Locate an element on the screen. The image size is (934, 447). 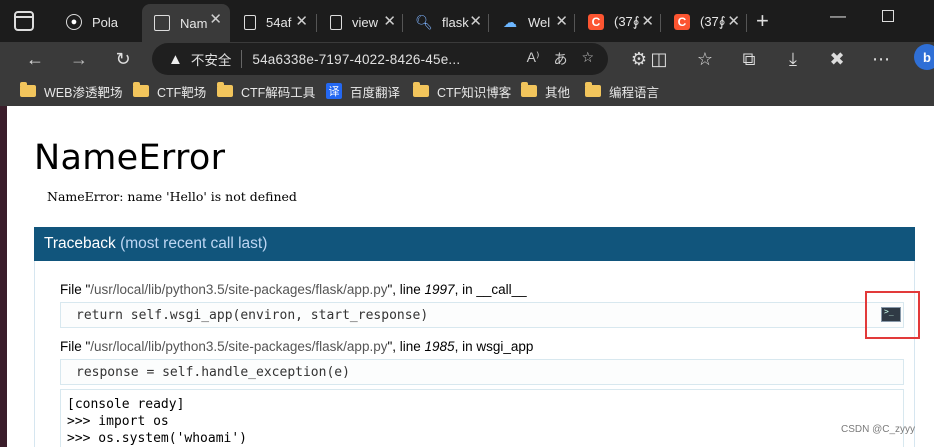
page-title: NameError is located at coordinates (130, 158).